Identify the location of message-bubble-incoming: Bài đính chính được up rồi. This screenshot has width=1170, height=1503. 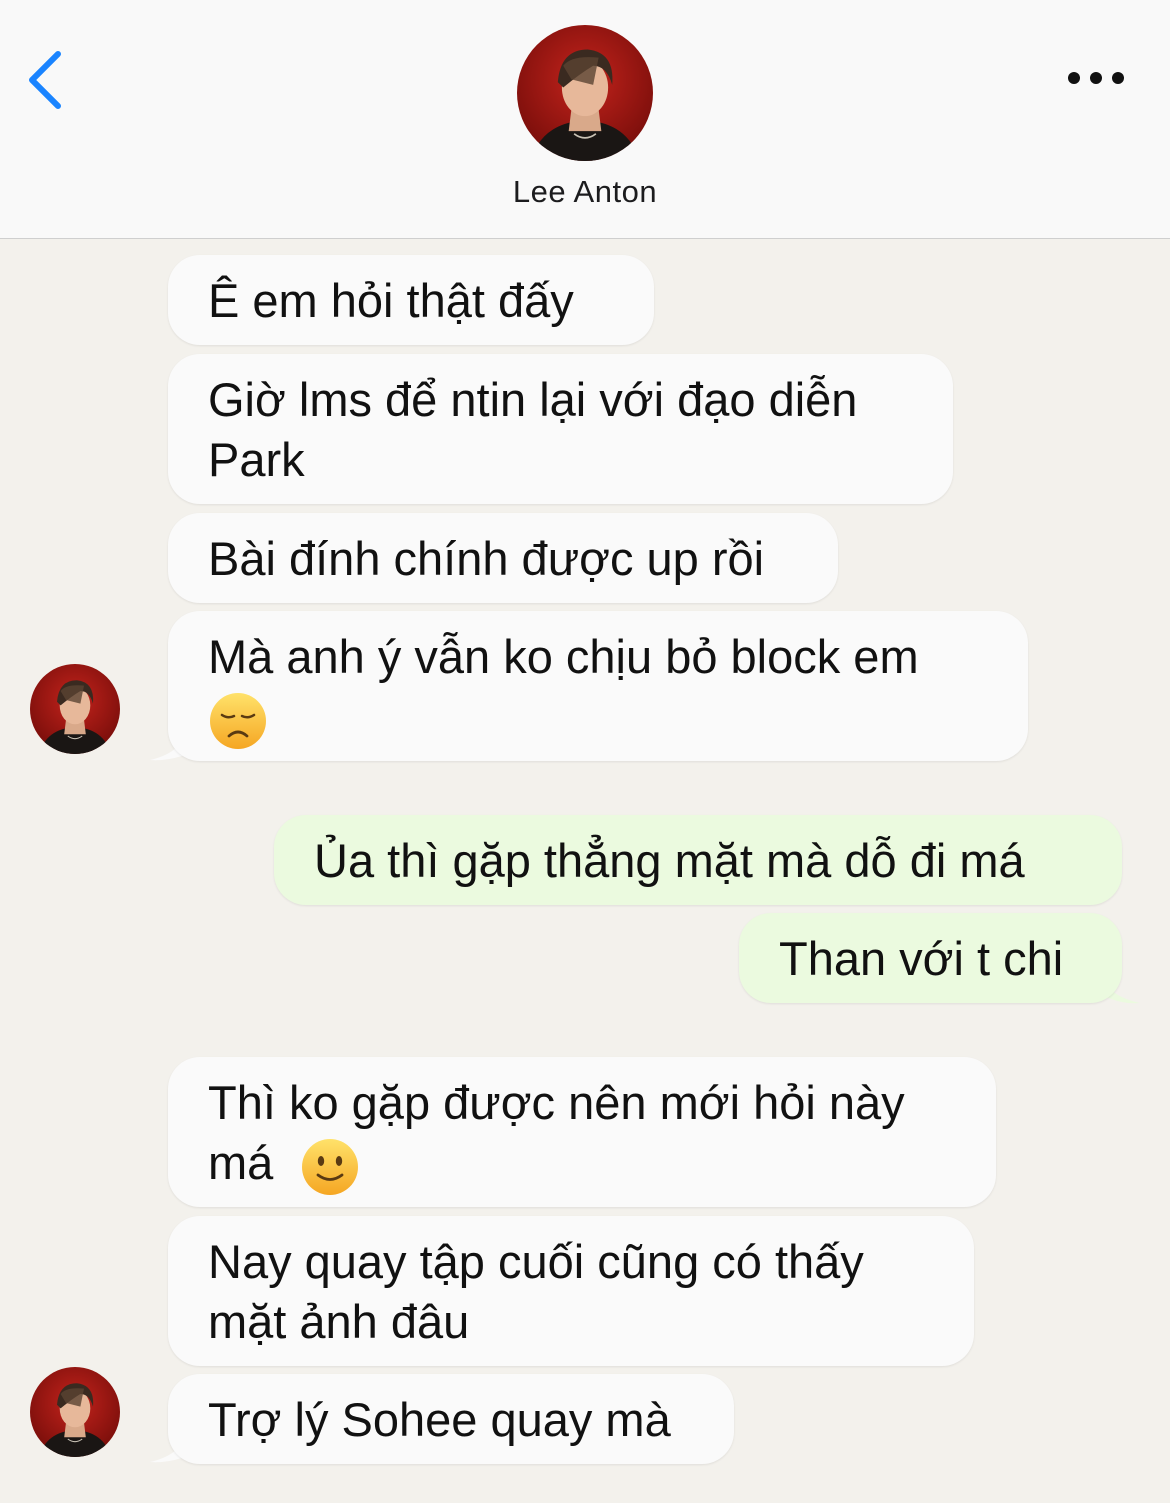
(503, 558).